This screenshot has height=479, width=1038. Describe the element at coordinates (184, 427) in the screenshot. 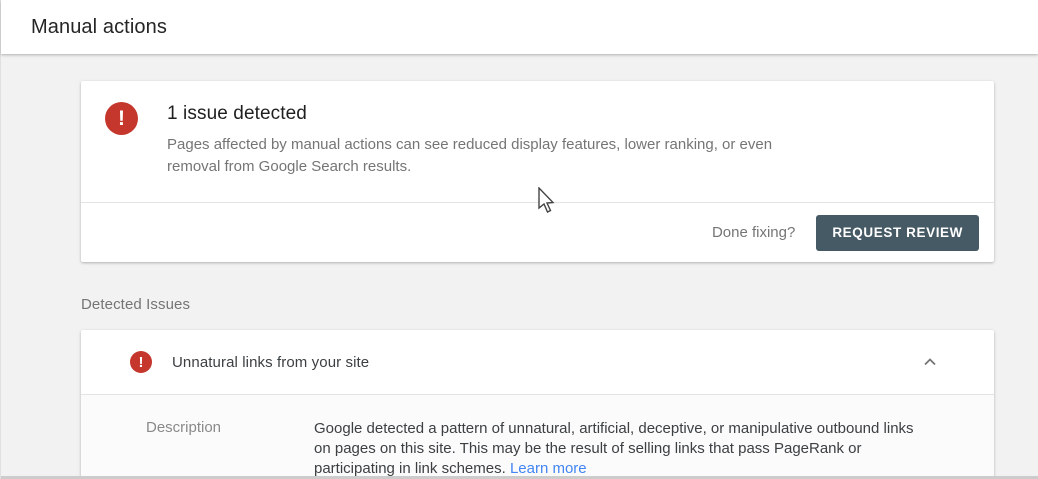

I see `description-label: Description` at that location.